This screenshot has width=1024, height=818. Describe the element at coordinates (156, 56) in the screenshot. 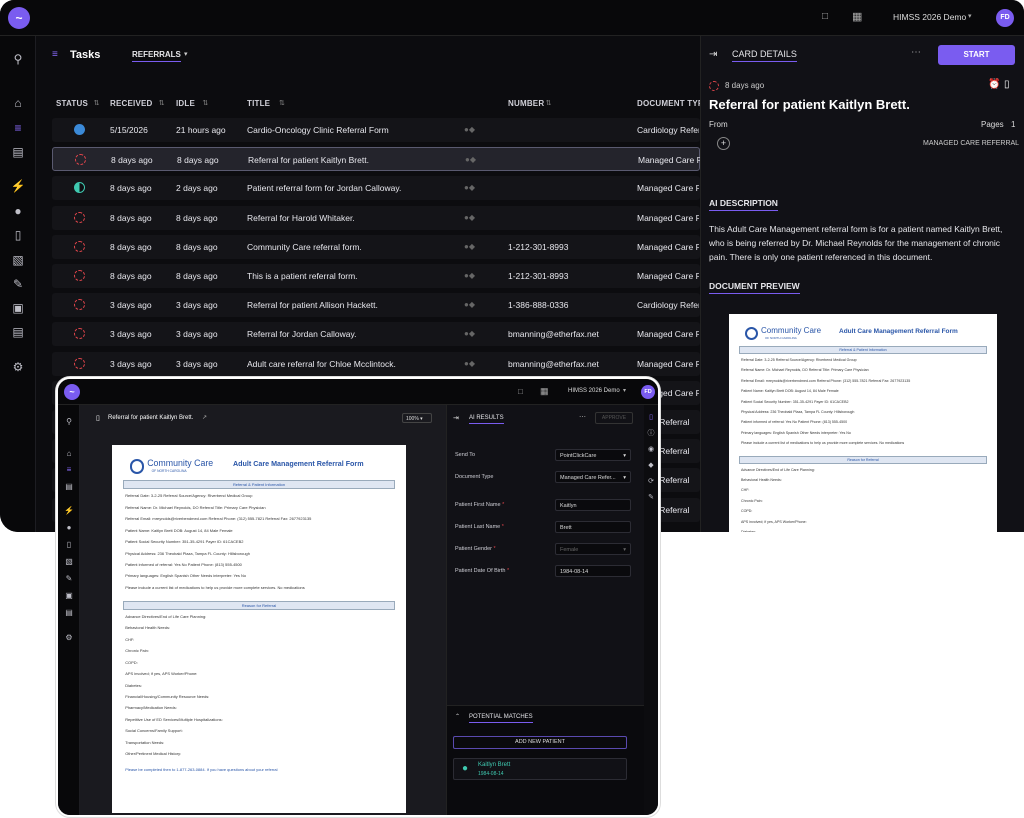

I see `view-selector: REFERRALS` at that location.